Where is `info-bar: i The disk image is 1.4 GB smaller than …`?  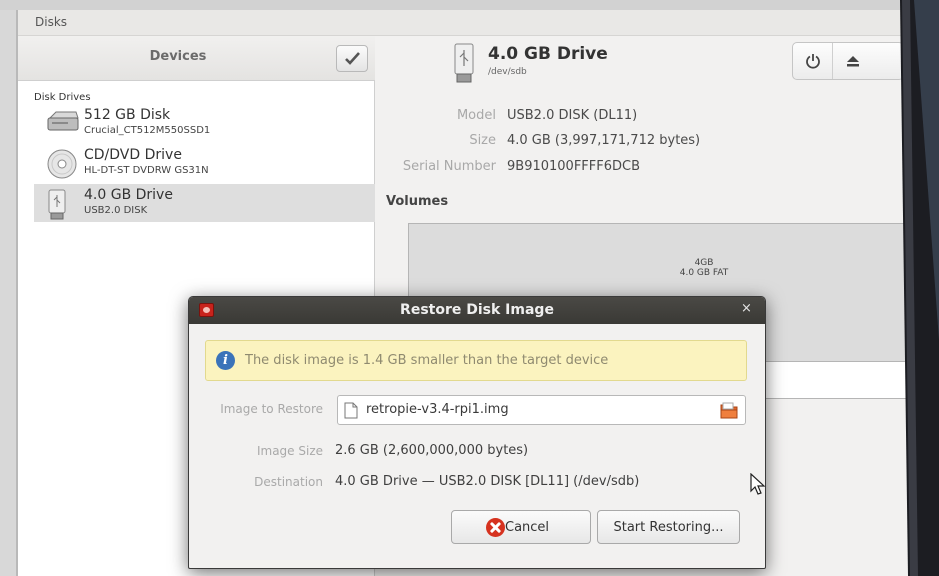
info-bar: i The disk image is 1.4 GB smaller than … is located at coordinates (476, 360).